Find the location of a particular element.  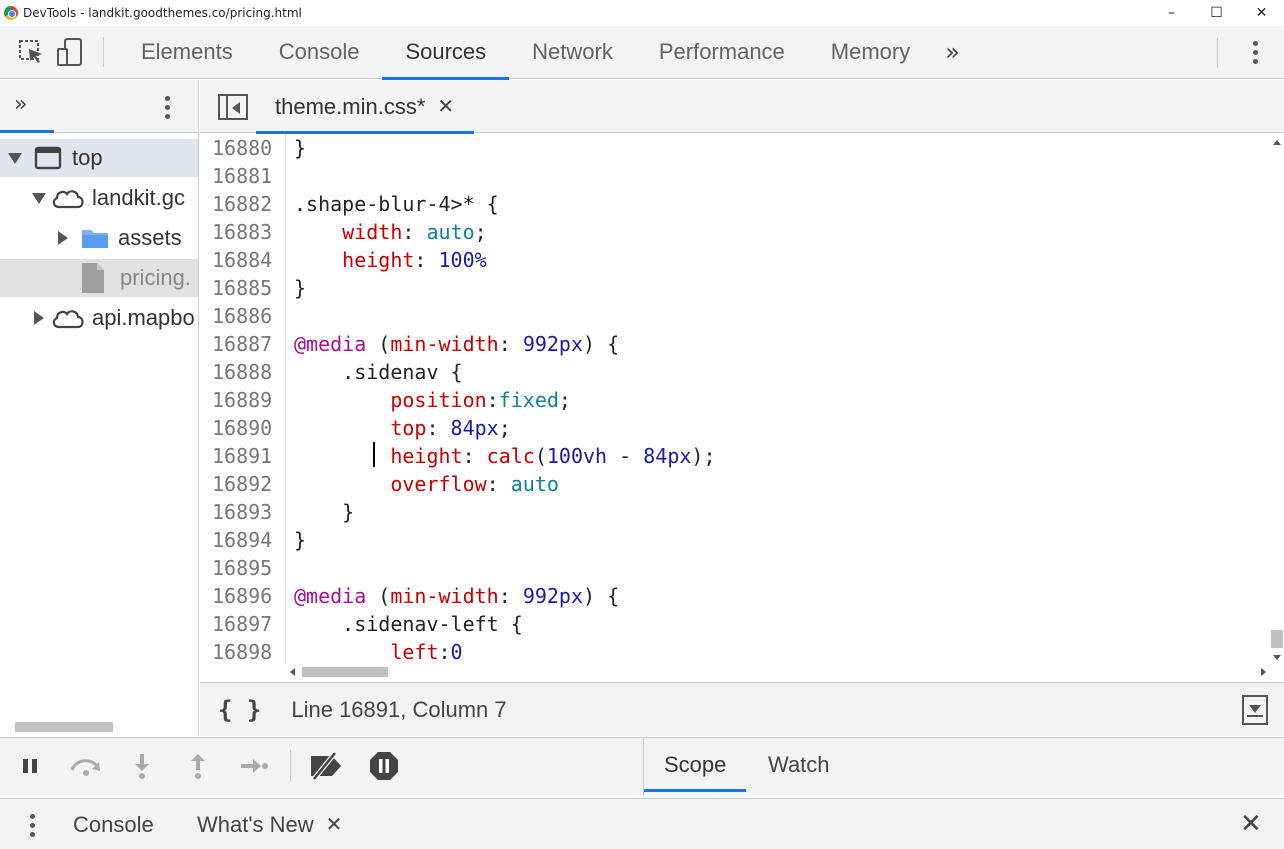

line-number: 16897 is located at coordinates (245, 624).